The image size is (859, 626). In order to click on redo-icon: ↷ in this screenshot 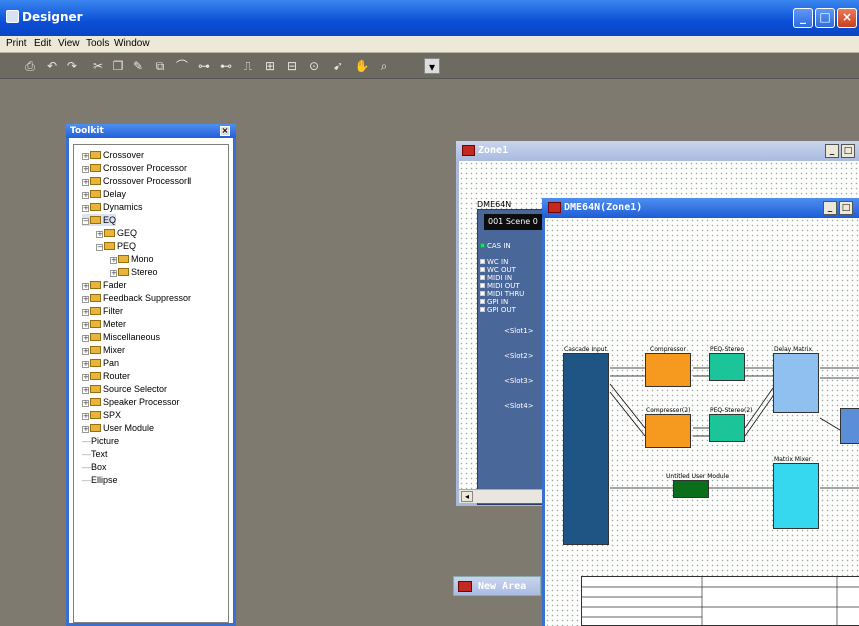, I will do `click(72, 66)`.